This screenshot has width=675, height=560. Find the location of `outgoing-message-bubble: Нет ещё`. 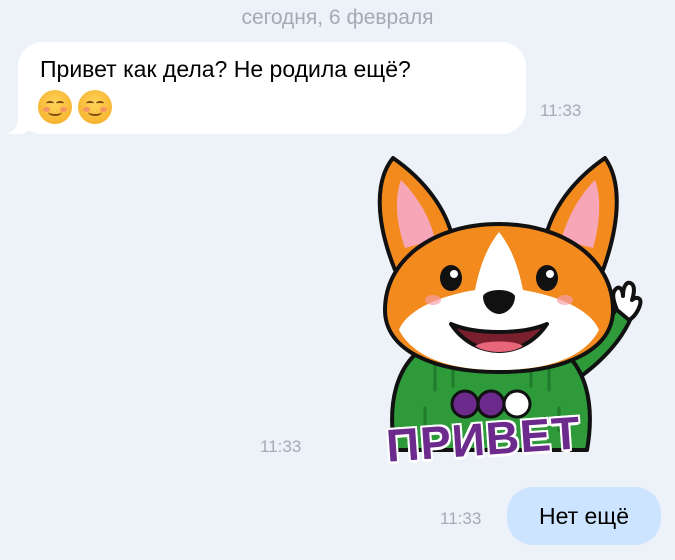

outgoing-message-bubble: Нет ещё is located at coordinates (584, 516).